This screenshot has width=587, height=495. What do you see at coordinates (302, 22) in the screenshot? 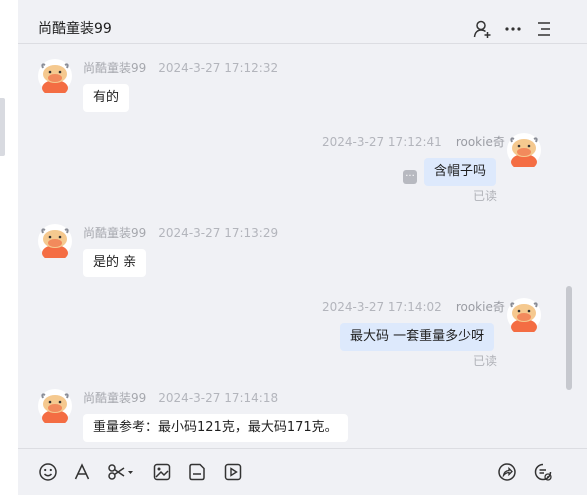
I see `chat-header: 尚酷童装99` at bounding box center [302, 22].